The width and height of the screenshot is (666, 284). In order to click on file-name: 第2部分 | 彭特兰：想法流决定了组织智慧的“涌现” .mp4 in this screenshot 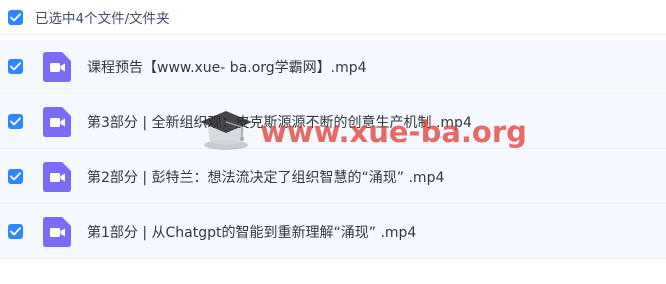, I will do `click(265, 177)`.